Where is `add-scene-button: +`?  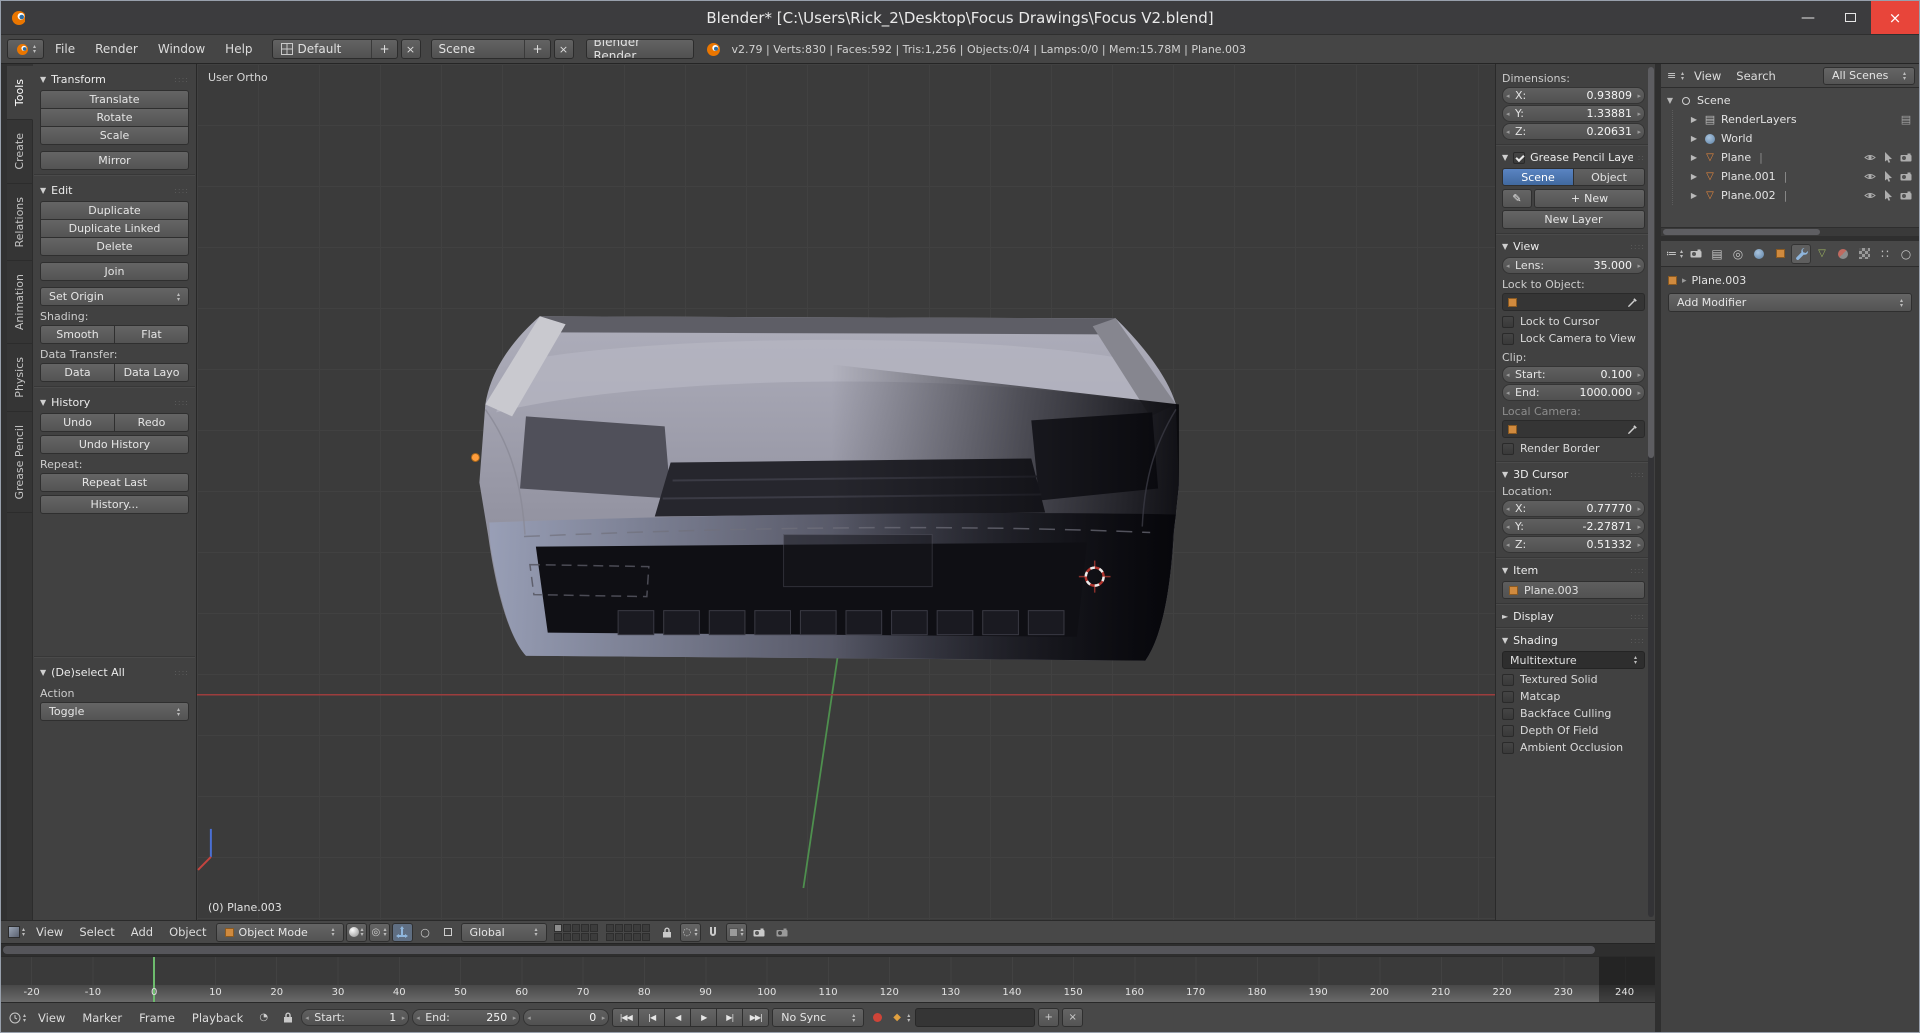
add-scene-button: + is located at coordinates (536, 49).